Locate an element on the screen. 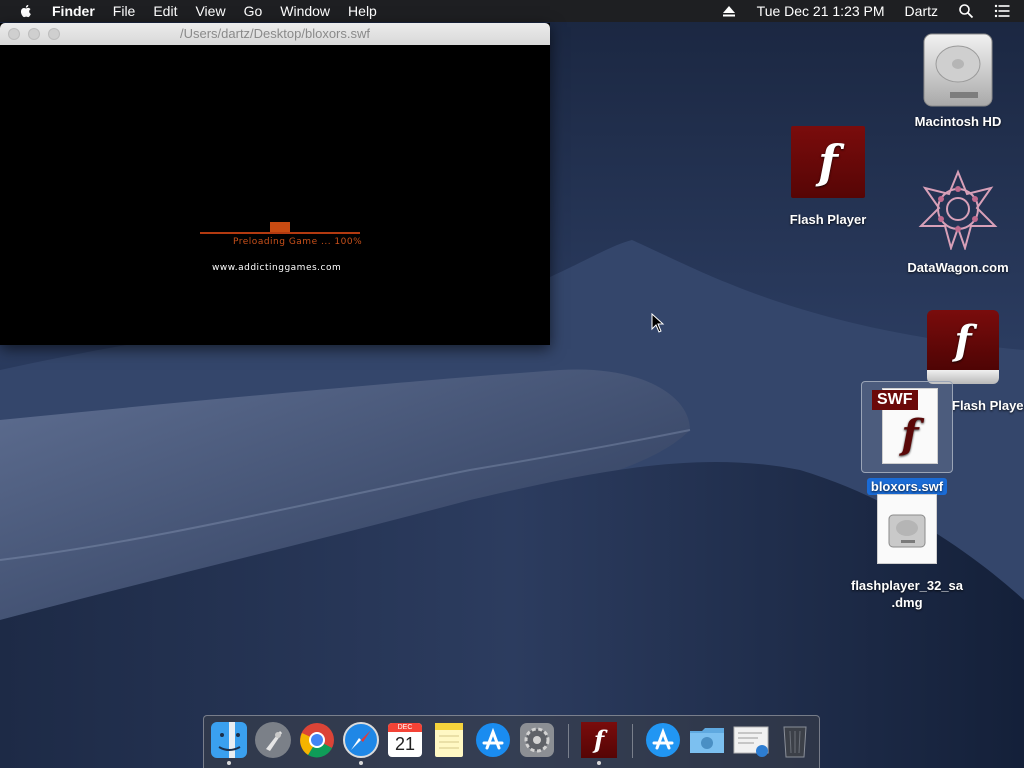 This screenshot has width=1024, height=768. spotlight-search-icon is located at coordinates (966, 11).